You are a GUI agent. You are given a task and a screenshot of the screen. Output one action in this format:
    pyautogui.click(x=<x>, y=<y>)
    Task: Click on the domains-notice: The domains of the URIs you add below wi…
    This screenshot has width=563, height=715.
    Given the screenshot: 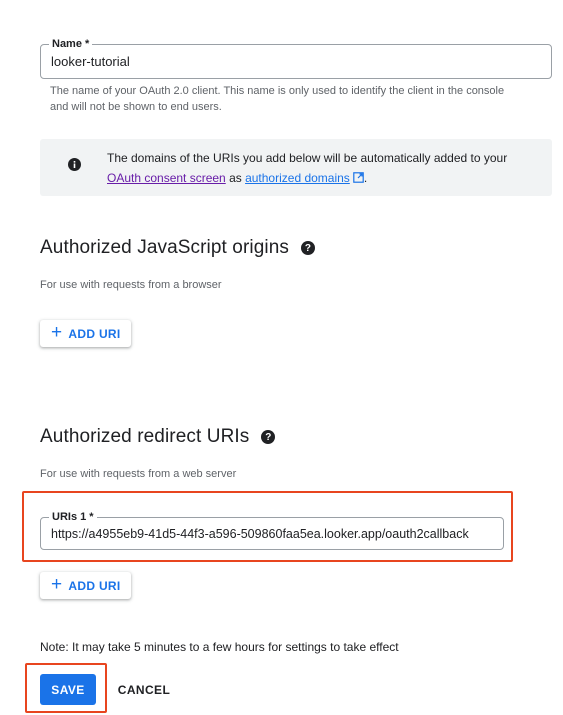 What is the action you would take?
    pyautogui.click(x=296, y=167)
    